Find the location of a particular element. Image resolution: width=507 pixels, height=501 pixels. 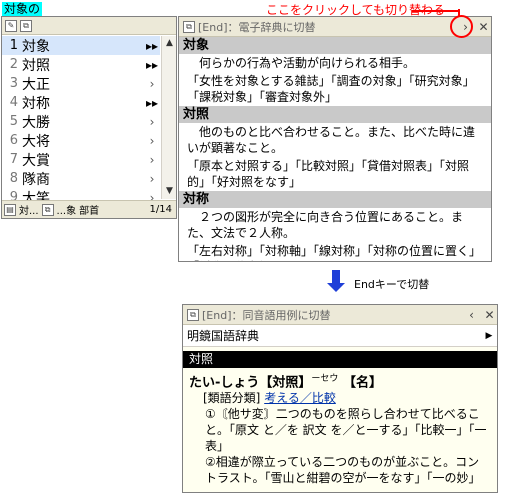

down-arrow-icon is located at coordinates (336, 277).